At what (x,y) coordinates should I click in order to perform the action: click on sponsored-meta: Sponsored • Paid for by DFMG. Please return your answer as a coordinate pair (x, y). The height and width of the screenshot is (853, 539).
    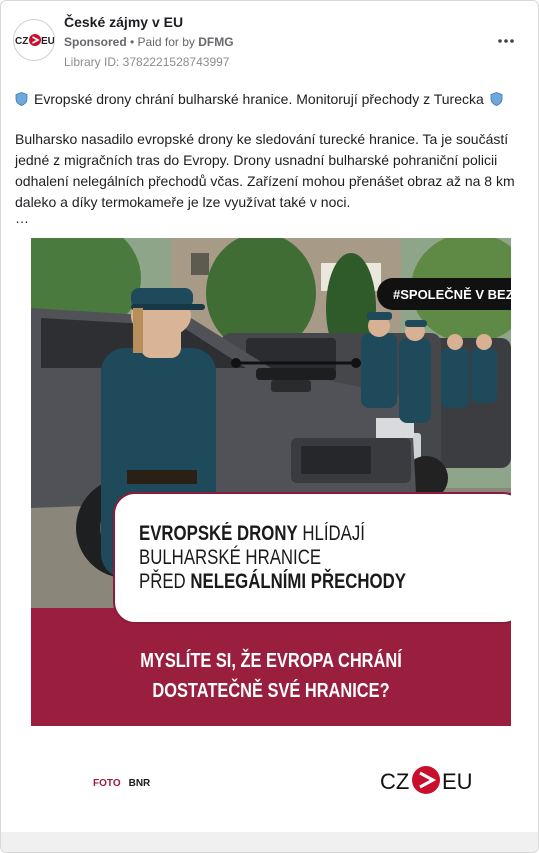
    Looking at the image, I should click on (149, 42).